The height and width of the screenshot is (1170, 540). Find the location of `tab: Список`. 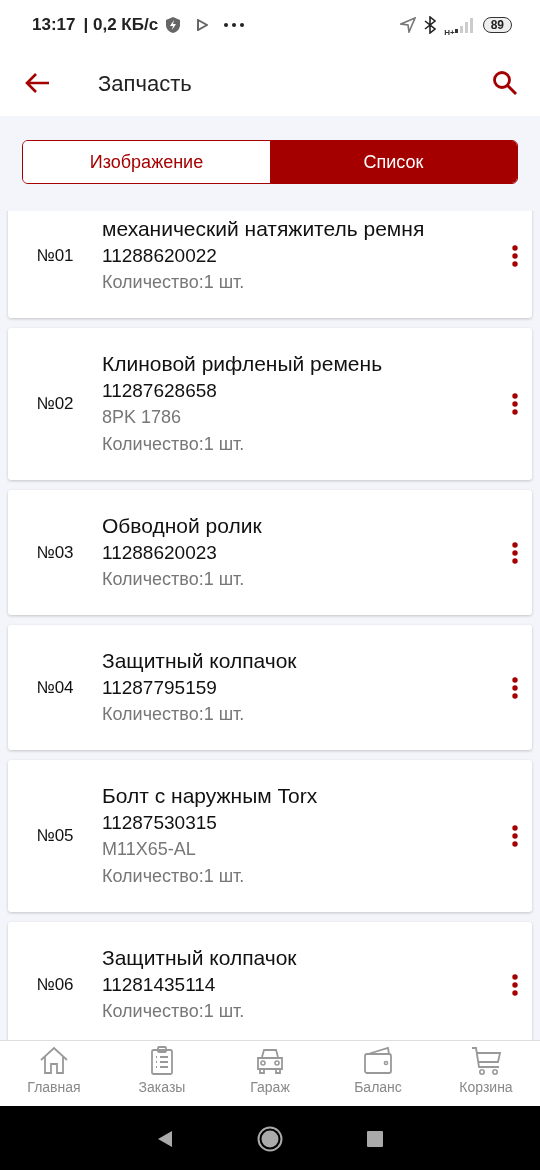

tab: Список is located at coordinates (393, 162).